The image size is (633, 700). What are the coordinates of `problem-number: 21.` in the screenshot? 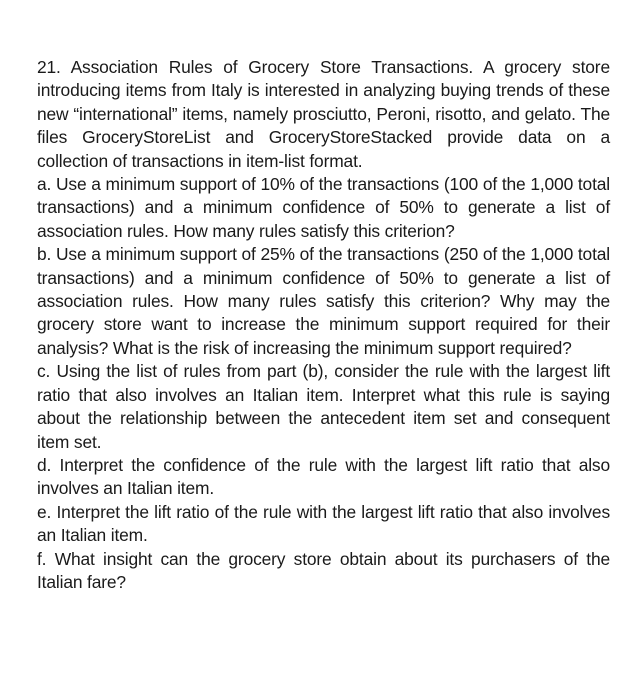 It's located at (49, 67).